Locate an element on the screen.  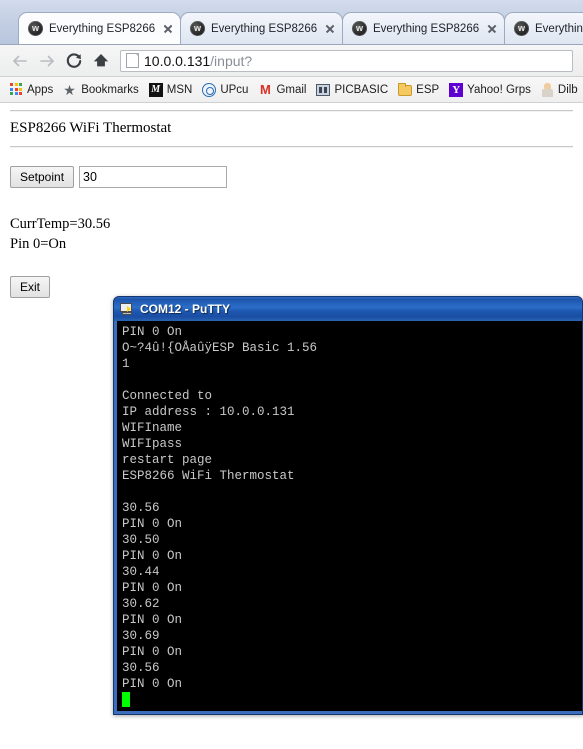
bookmark-label: Bookmarks is located at coordinates (110, 89).